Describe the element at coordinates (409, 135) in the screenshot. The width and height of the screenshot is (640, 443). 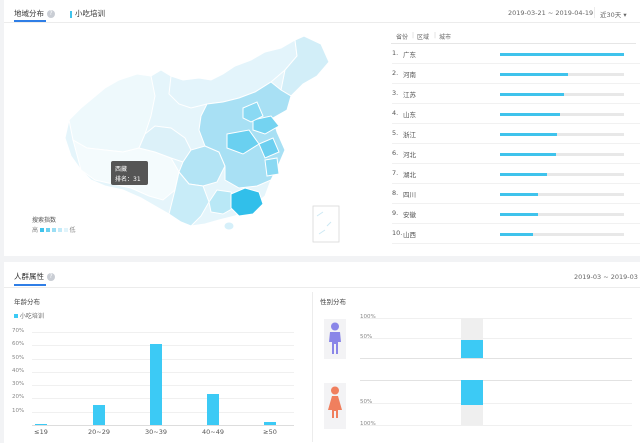
I see `ranking-province: 浙江` at that location.